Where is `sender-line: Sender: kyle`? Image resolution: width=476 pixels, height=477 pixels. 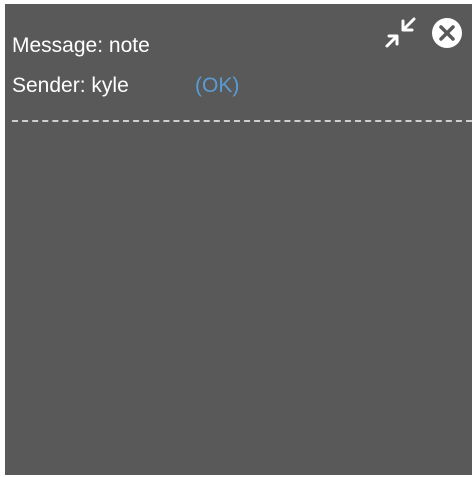 sender-line: Sender: kyle is located at coordinates (70, 86).